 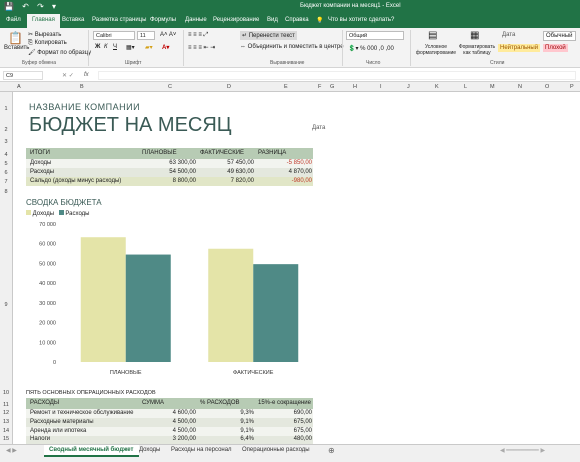 What do you see at coordinates (6, 192) in the screenshot?
I see `row-header: 8` at bounding box center [6, 192].